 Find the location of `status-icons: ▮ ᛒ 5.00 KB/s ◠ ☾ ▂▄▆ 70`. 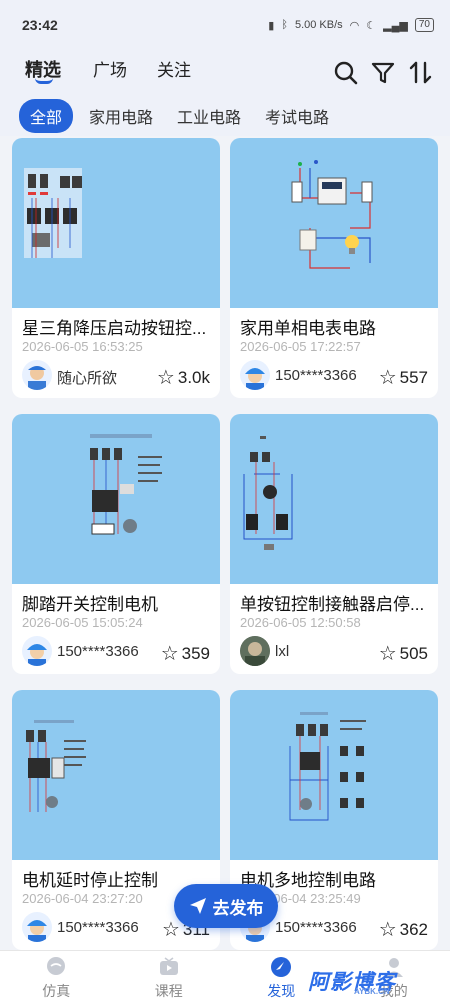

status-icons: ▮ ᛒ 5.00 KB/s ◠ ☾ ▂▄▆ 70 is located at coordinates (351, 25).